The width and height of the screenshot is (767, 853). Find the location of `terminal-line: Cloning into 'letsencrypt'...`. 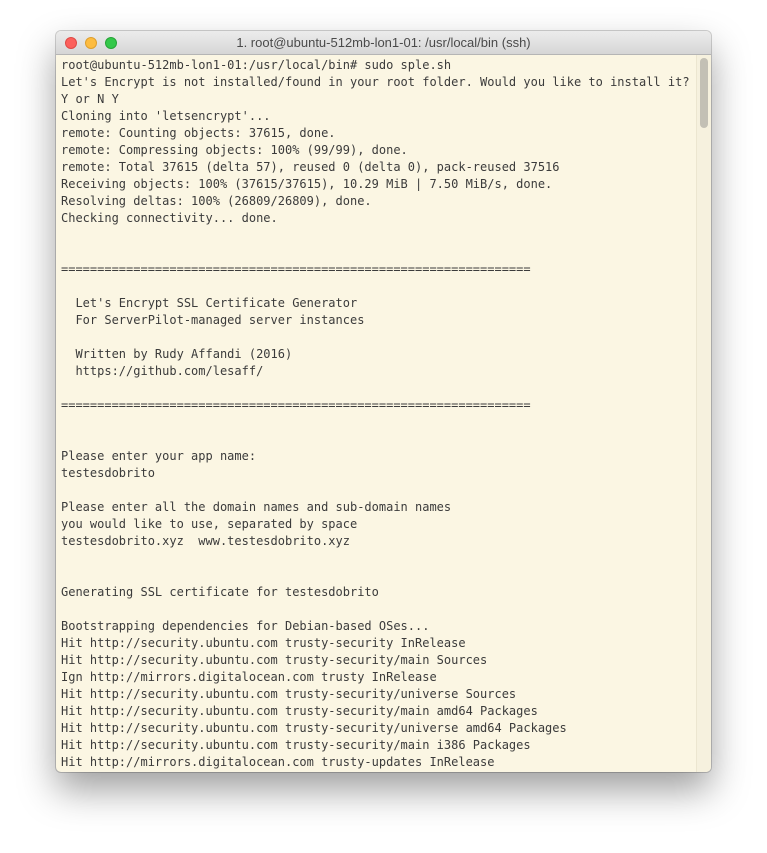

terminal-line: Cloning into 'letsencrypt'... is located at coordinates (166, 116).